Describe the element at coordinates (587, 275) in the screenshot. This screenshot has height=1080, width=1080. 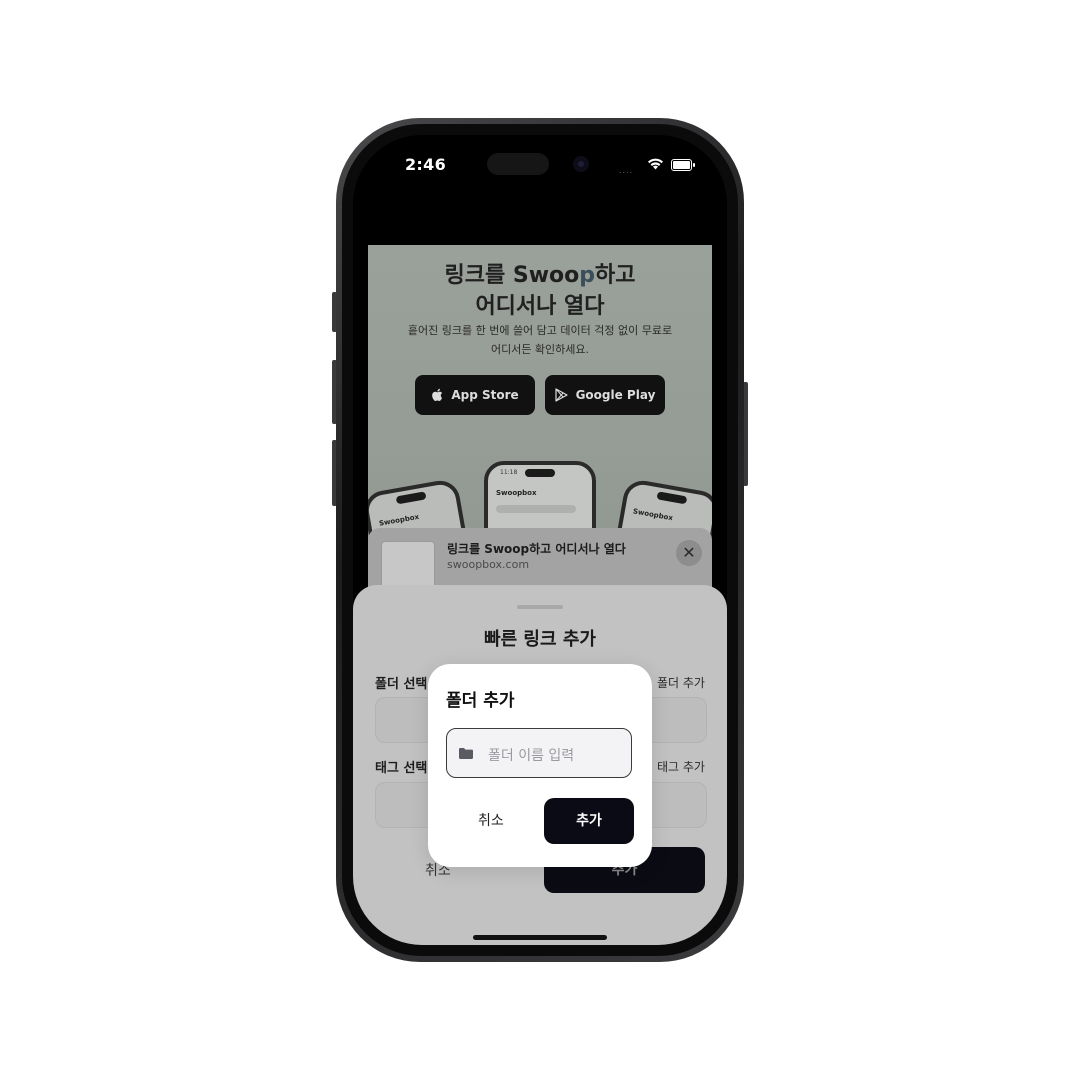
I see `hero-title-brand-accent: p` at that location.